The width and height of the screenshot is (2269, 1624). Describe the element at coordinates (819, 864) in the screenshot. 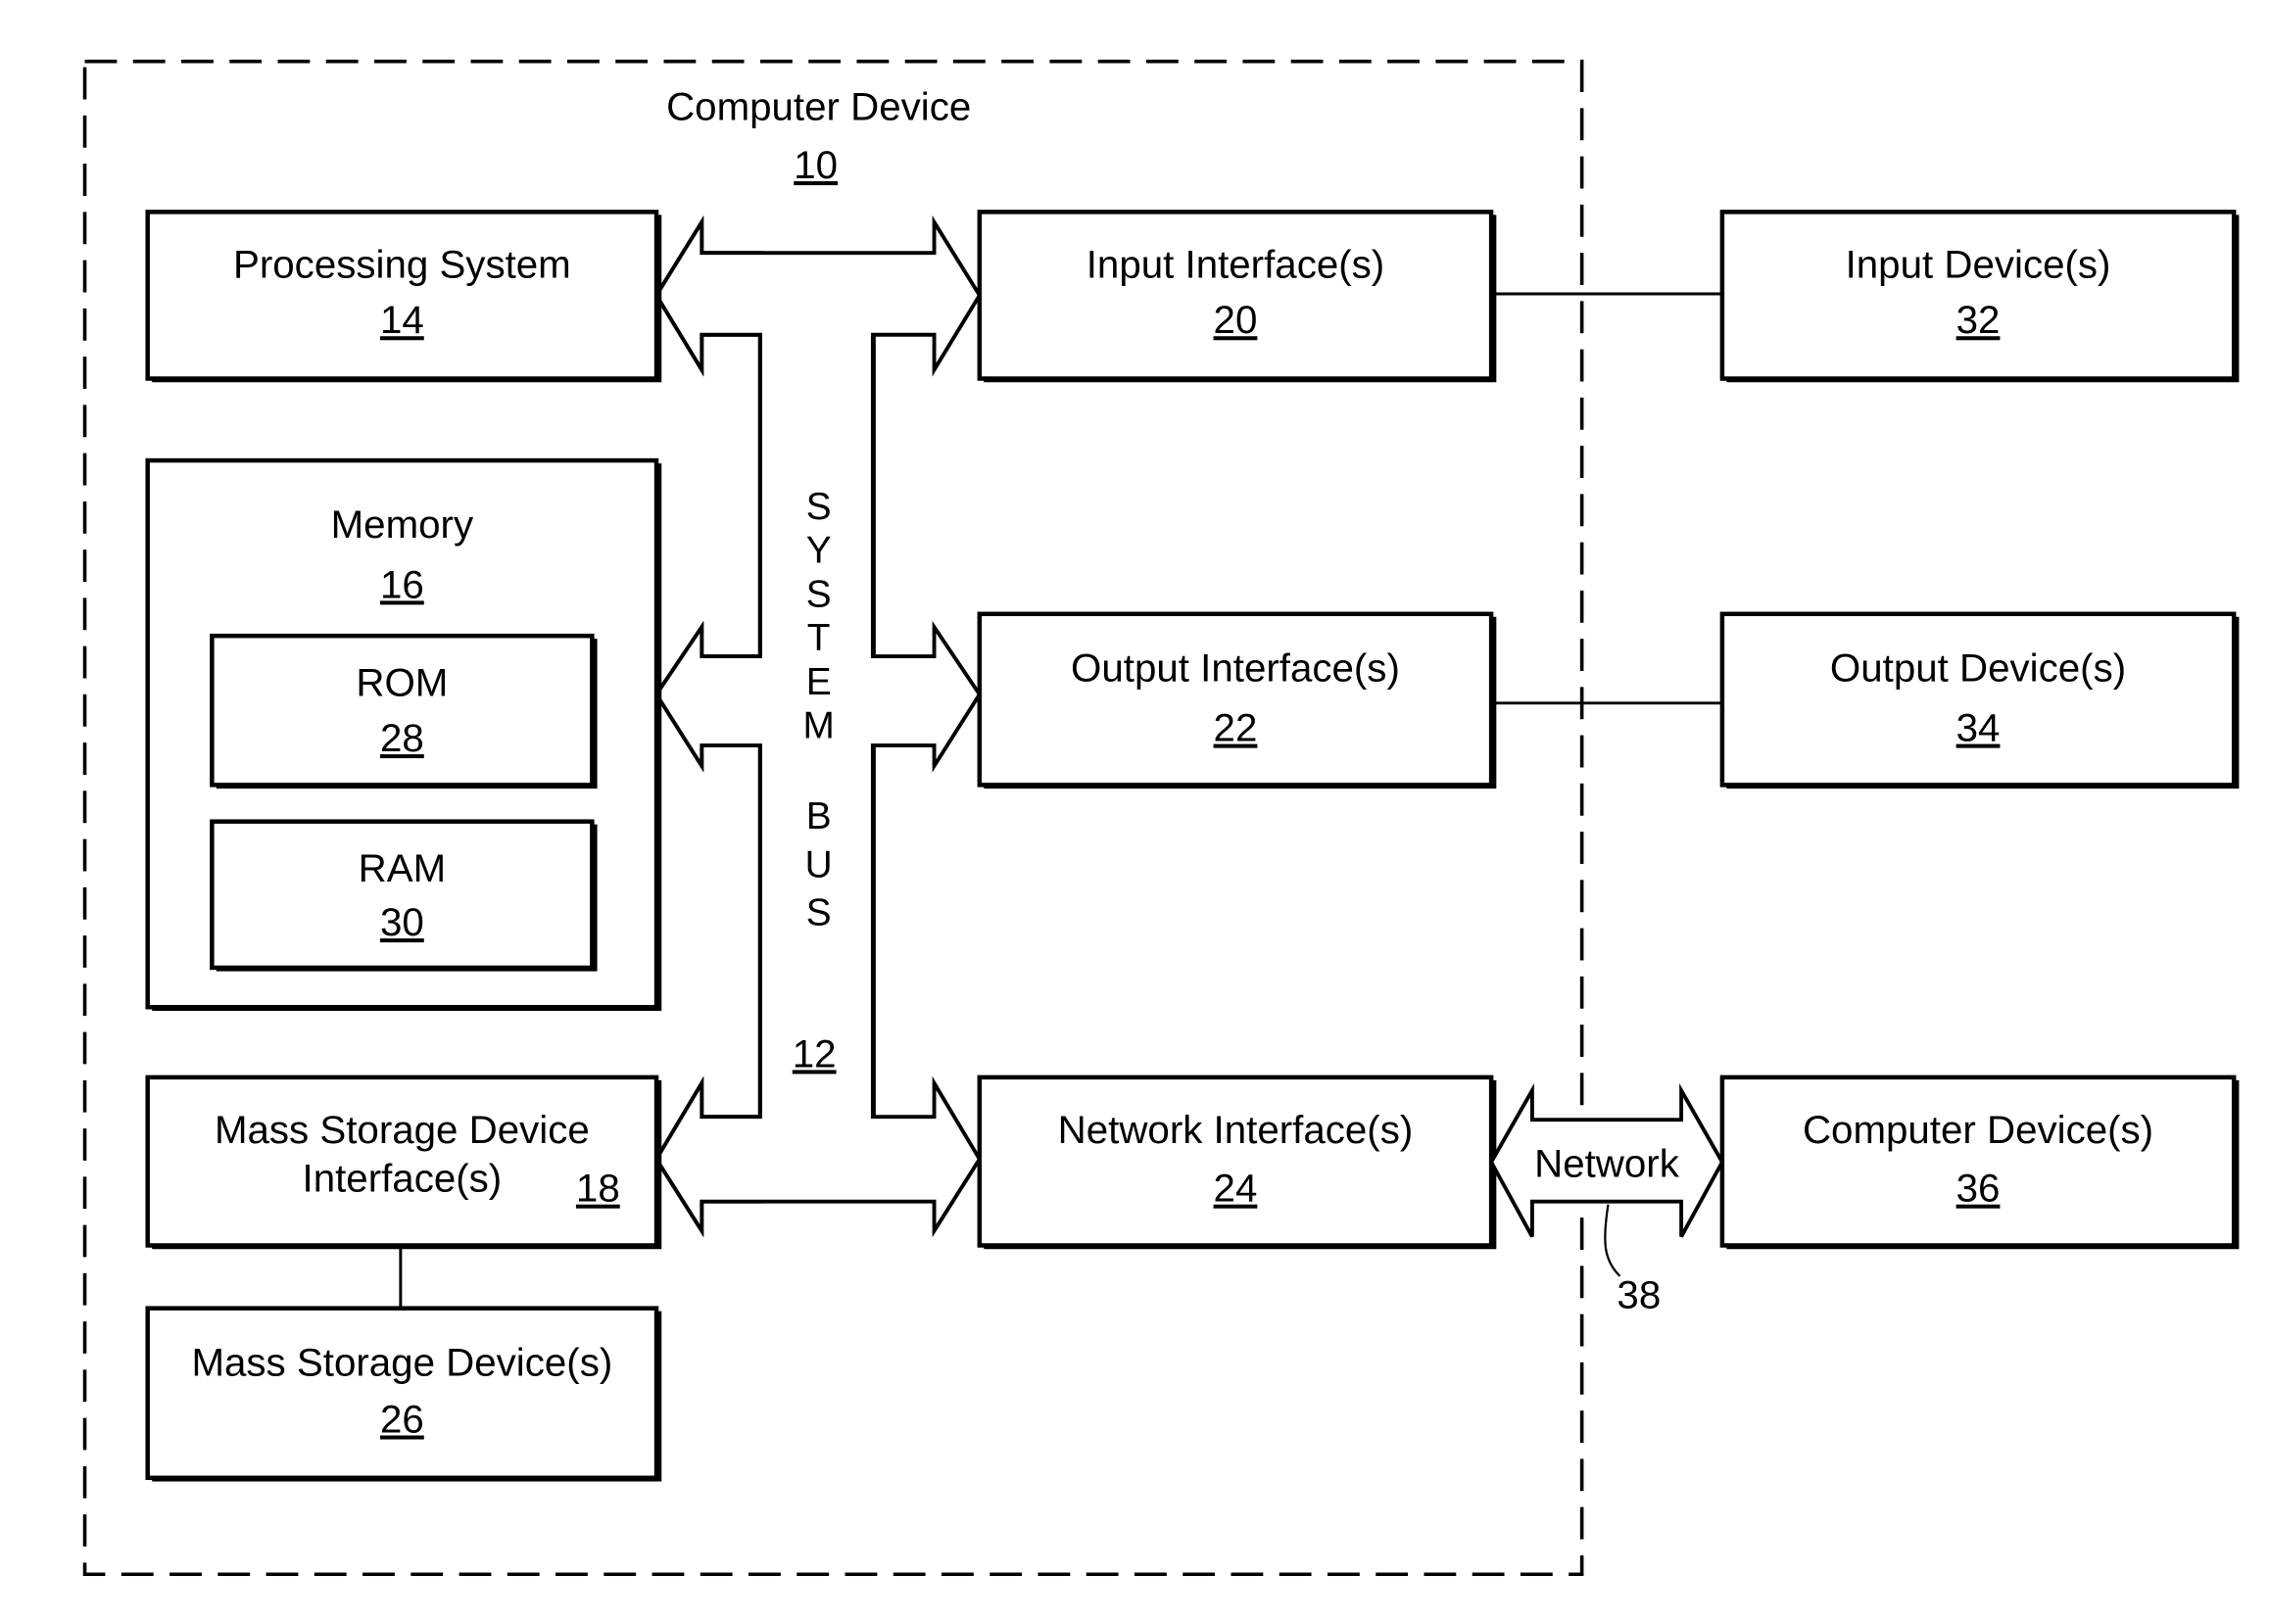

I see `svg-text: U` at that location.